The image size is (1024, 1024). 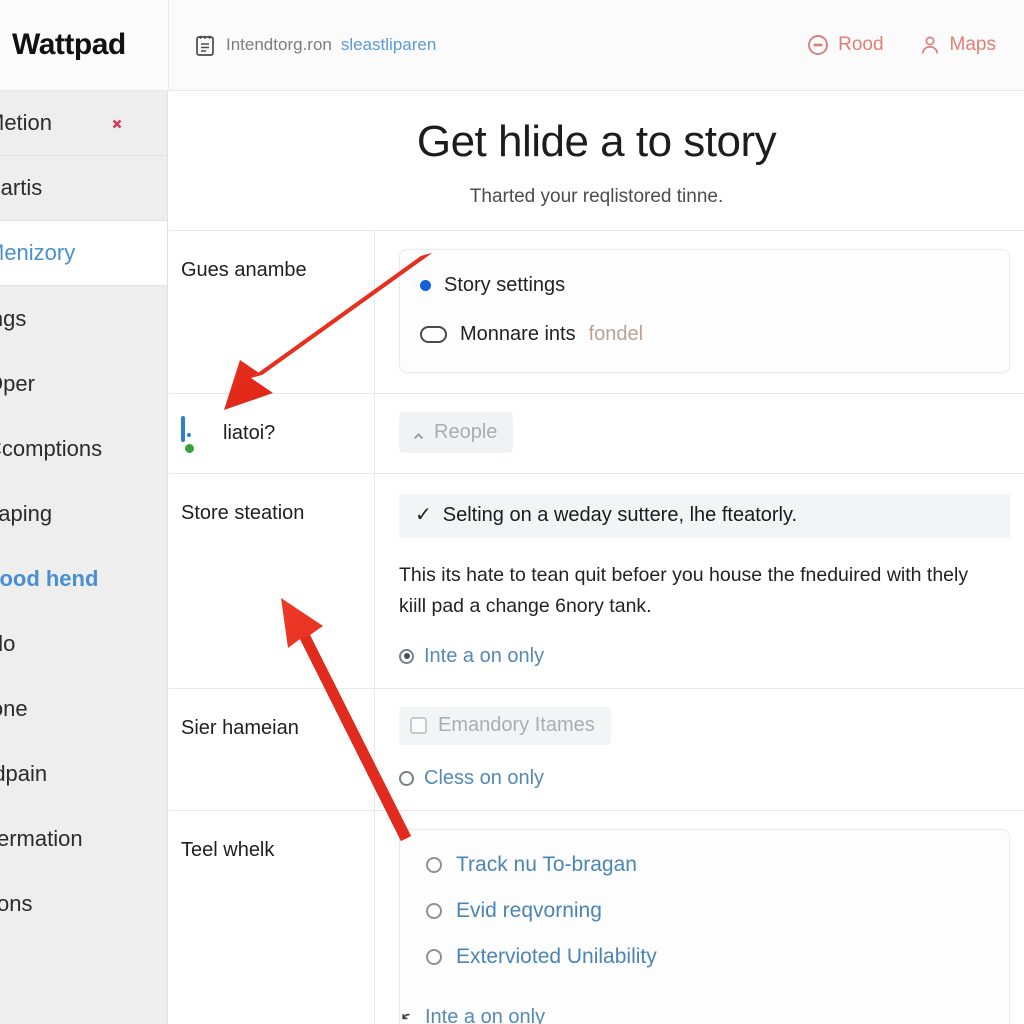 I want to click on reople-button-label: Reople, so click(x=466, y=431).